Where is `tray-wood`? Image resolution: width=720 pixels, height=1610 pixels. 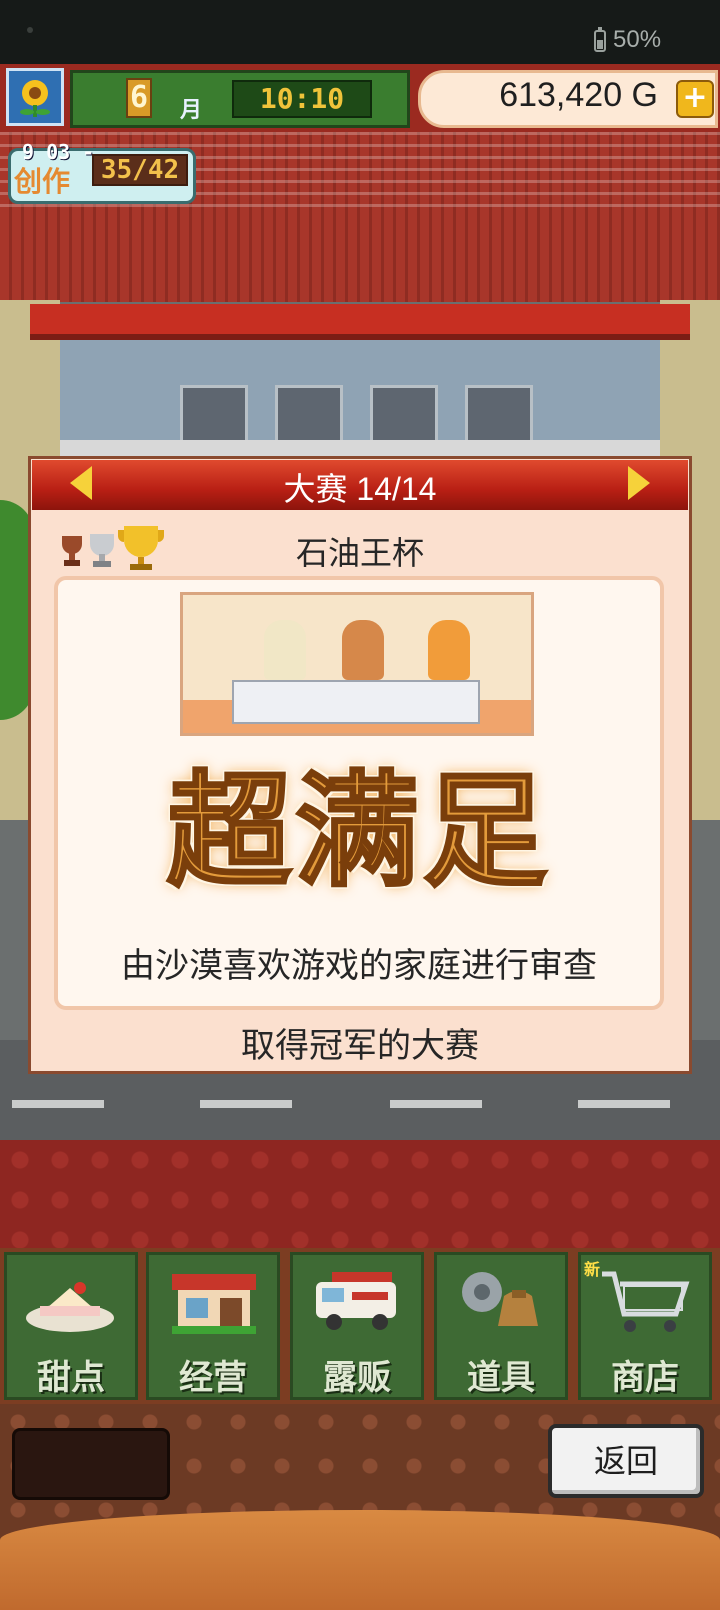
tray-wood is located at coordinates (360, 1560).